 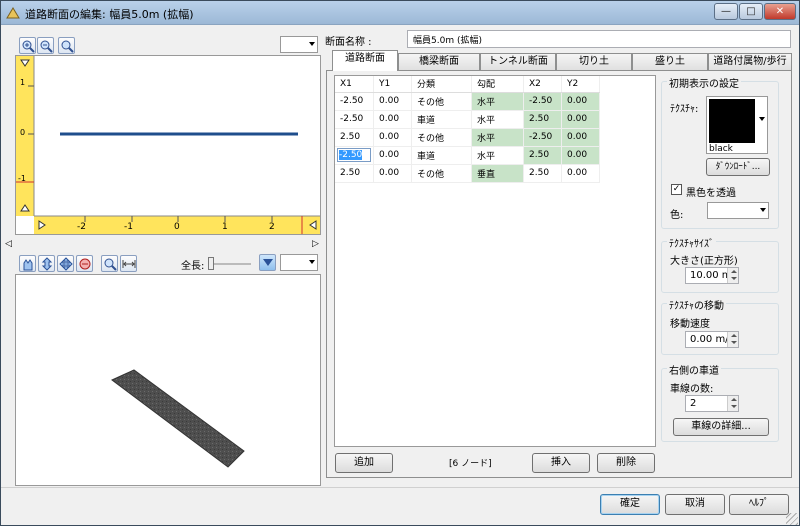 What do you see at coordinates (751, 11) in the screenshot?
I see `maximize-button: □` at bounding box center [751, 11].